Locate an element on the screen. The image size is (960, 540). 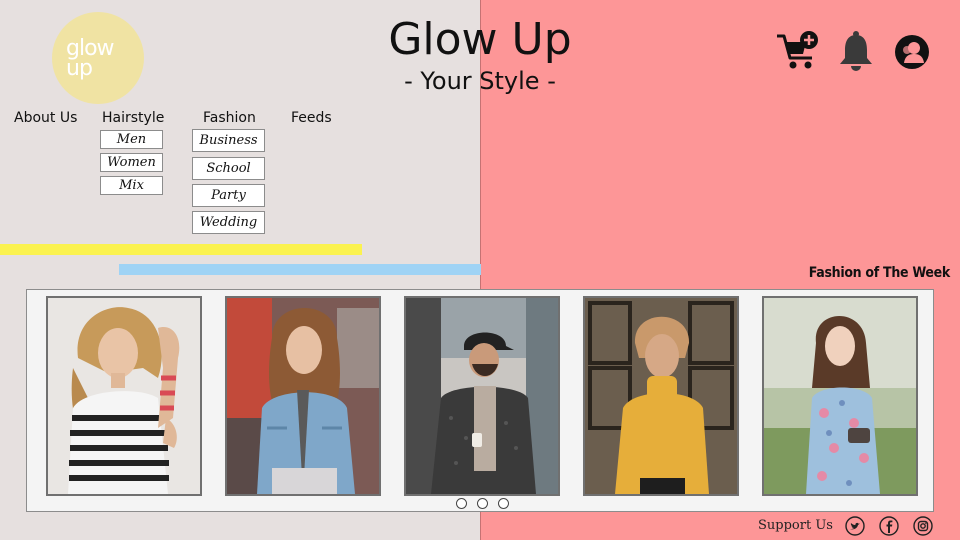
cart-plus-icon is located at coordinates (798, 51).